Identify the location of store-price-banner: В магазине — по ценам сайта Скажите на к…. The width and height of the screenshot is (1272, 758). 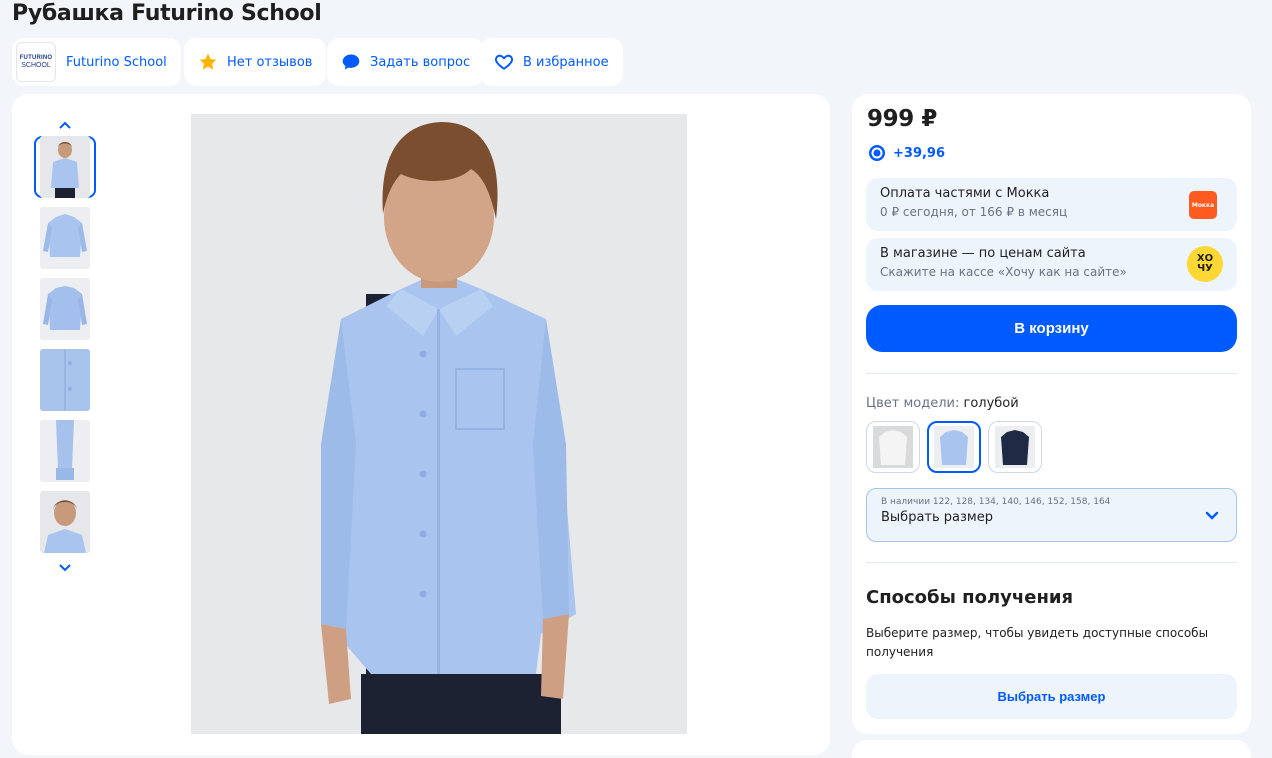
(1051, 264).